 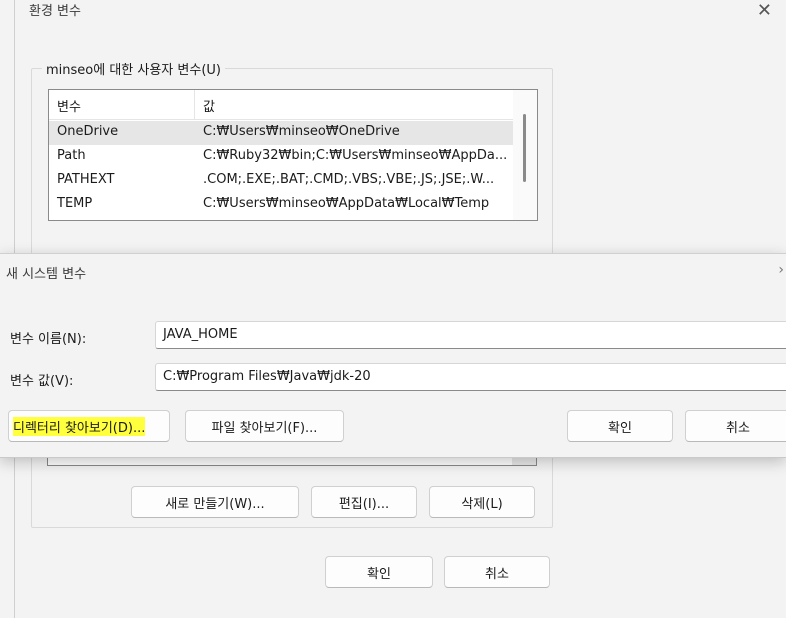 I want to click on column-divider, so click(x=194, y=105).